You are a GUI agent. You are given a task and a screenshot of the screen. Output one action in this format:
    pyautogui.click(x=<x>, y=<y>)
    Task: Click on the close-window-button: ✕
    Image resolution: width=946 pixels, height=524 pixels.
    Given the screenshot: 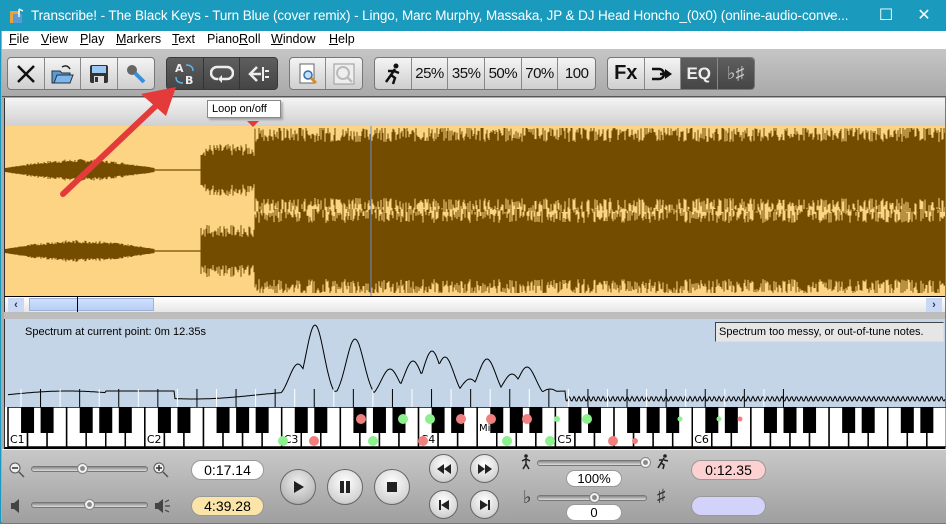 What is the action you would take?
    pyautogui.click(x=923, y=16)
    